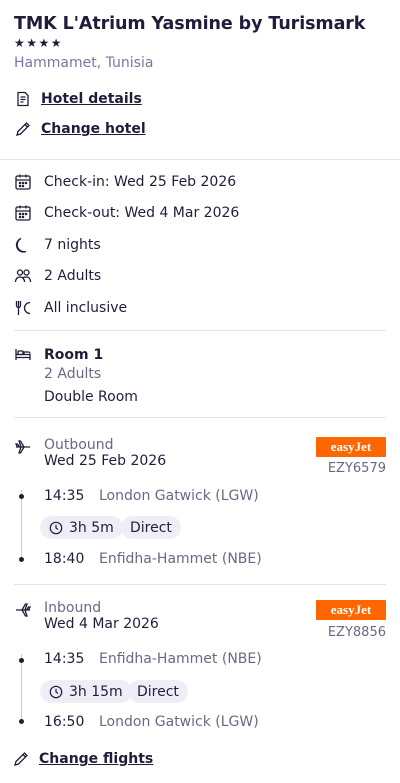 The image size is (400, 783). I want to click on room-title: Room 1, so click(74, 355).